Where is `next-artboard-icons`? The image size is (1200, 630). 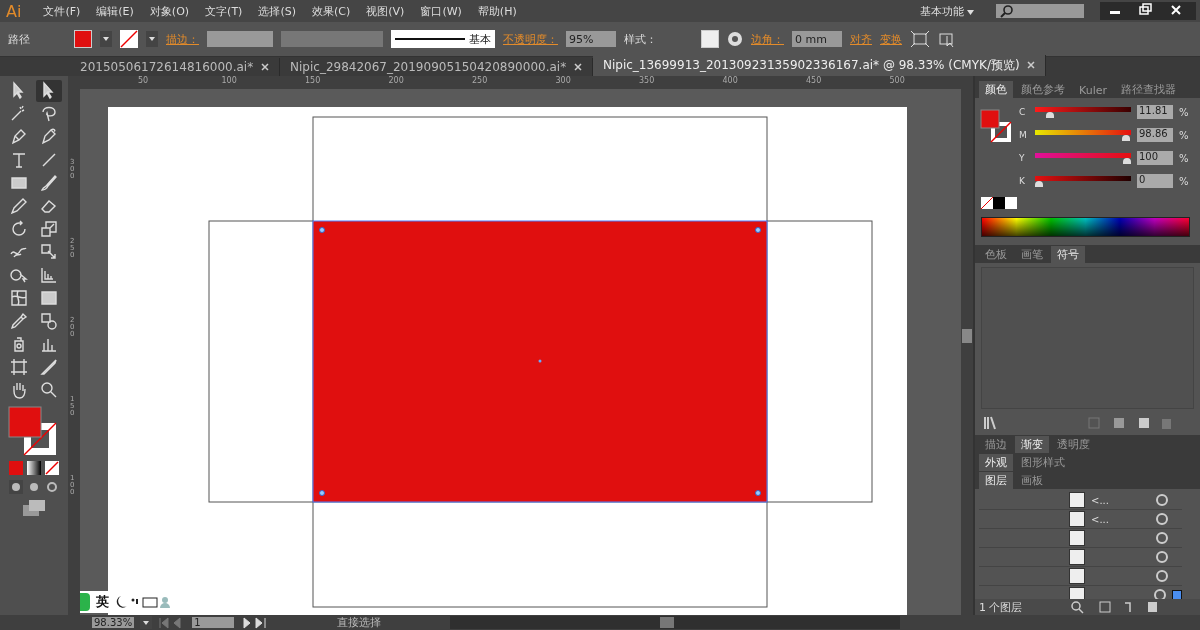 next-artboard-icons is located at coordinates (254, 622).